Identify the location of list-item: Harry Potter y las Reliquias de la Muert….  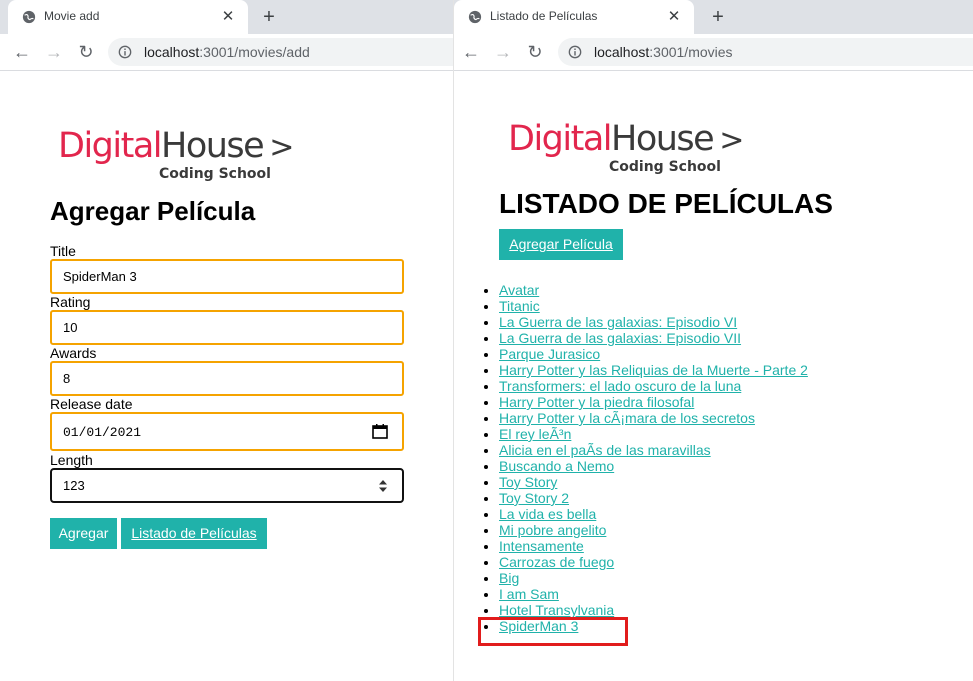
(646, 370).